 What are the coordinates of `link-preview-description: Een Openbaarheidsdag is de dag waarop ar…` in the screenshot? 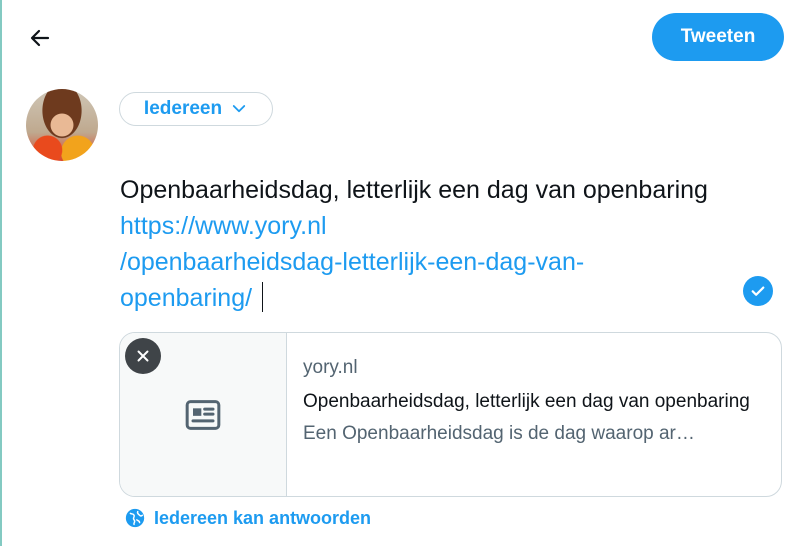 It's located at (499, 433).